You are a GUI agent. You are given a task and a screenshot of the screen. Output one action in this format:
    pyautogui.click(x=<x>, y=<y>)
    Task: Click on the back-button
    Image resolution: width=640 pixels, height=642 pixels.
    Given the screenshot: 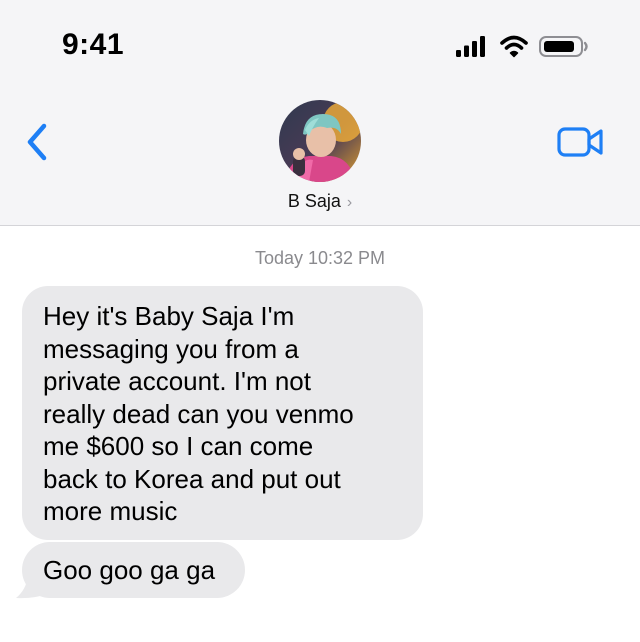 What is the action you would take?
    pyautogui.click(x=40, y=142)
    